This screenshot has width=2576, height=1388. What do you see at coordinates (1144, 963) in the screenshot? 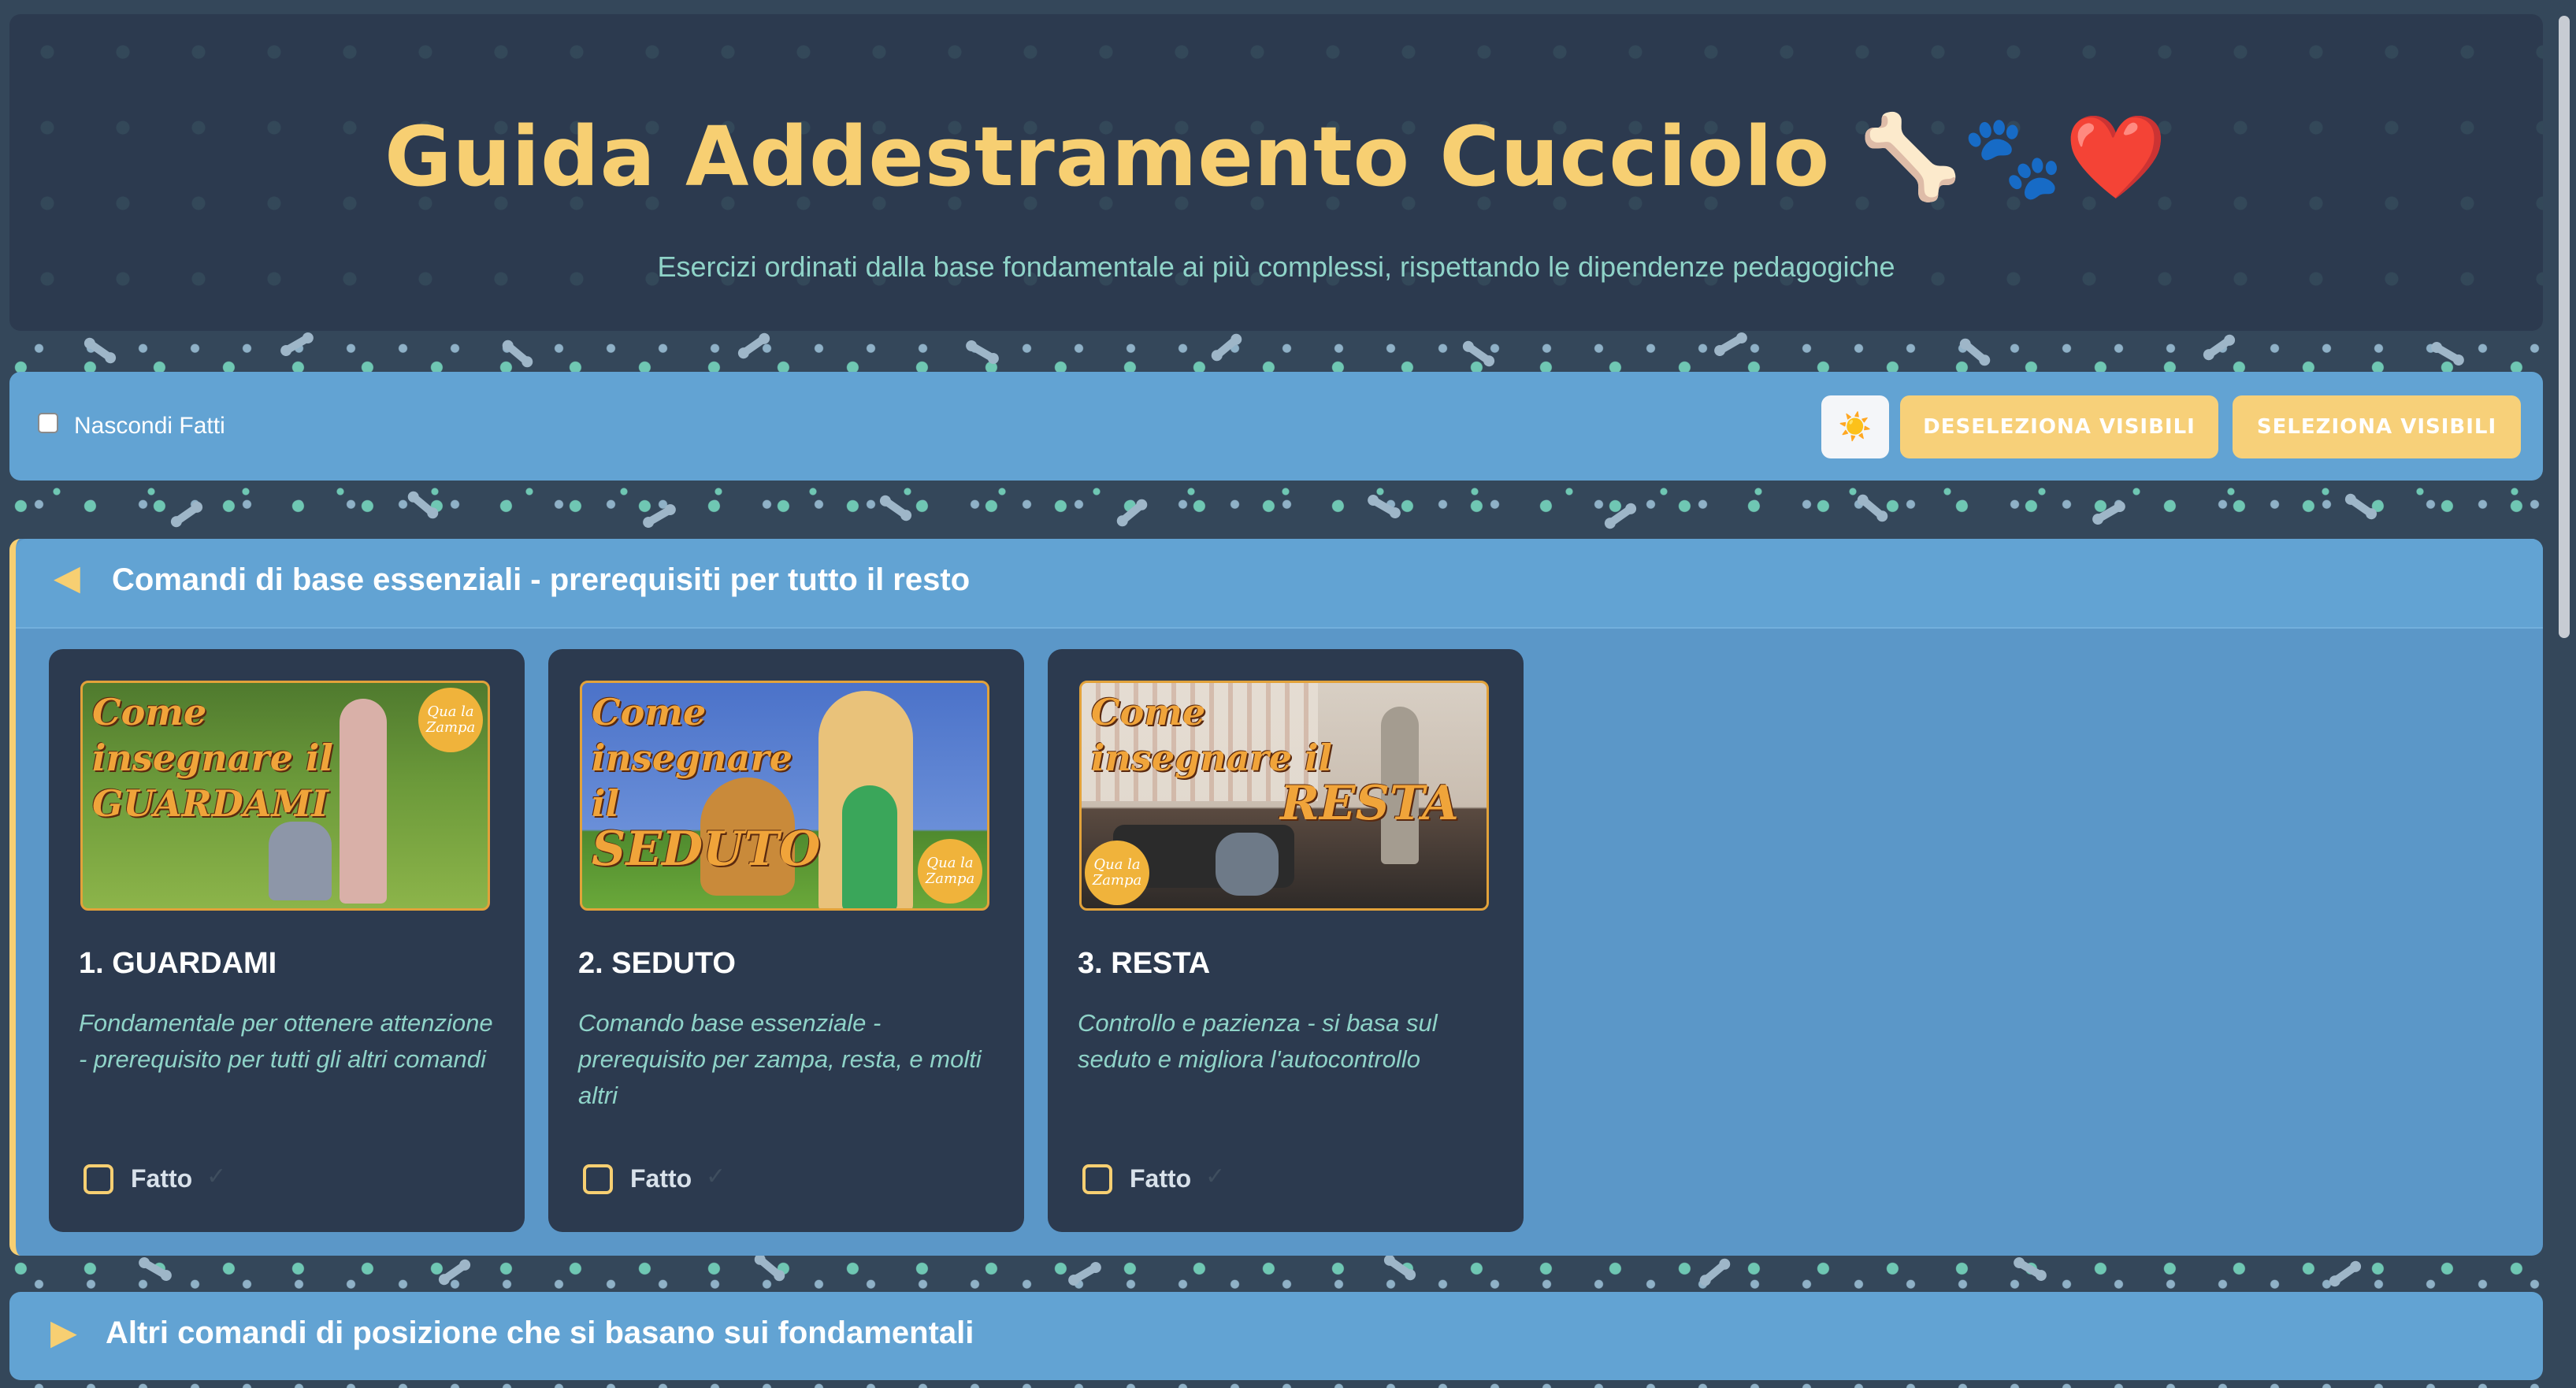
I see `card-title: 3. RESTA` at bounding box center [1144, 963].